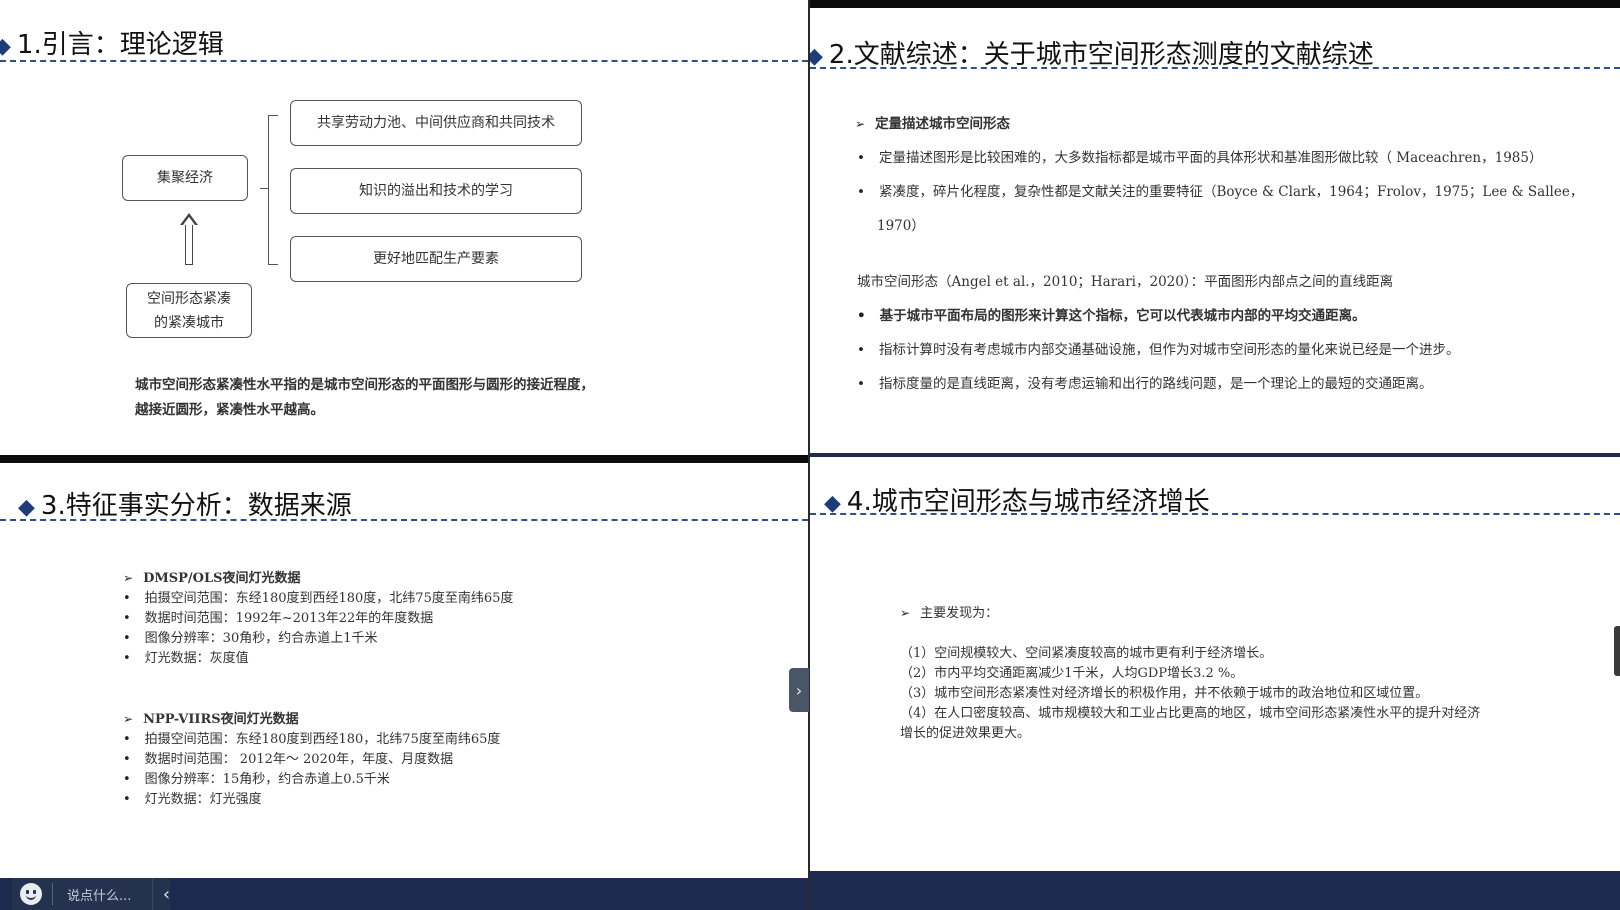 Image resolution: width=1620 pixels, height=910 pixels. Describe the element at coordinates (436, 123) in the screenshot. I see `mechanism-box-1: 共享劳动力池、中间供应商和共同技术` at that location.